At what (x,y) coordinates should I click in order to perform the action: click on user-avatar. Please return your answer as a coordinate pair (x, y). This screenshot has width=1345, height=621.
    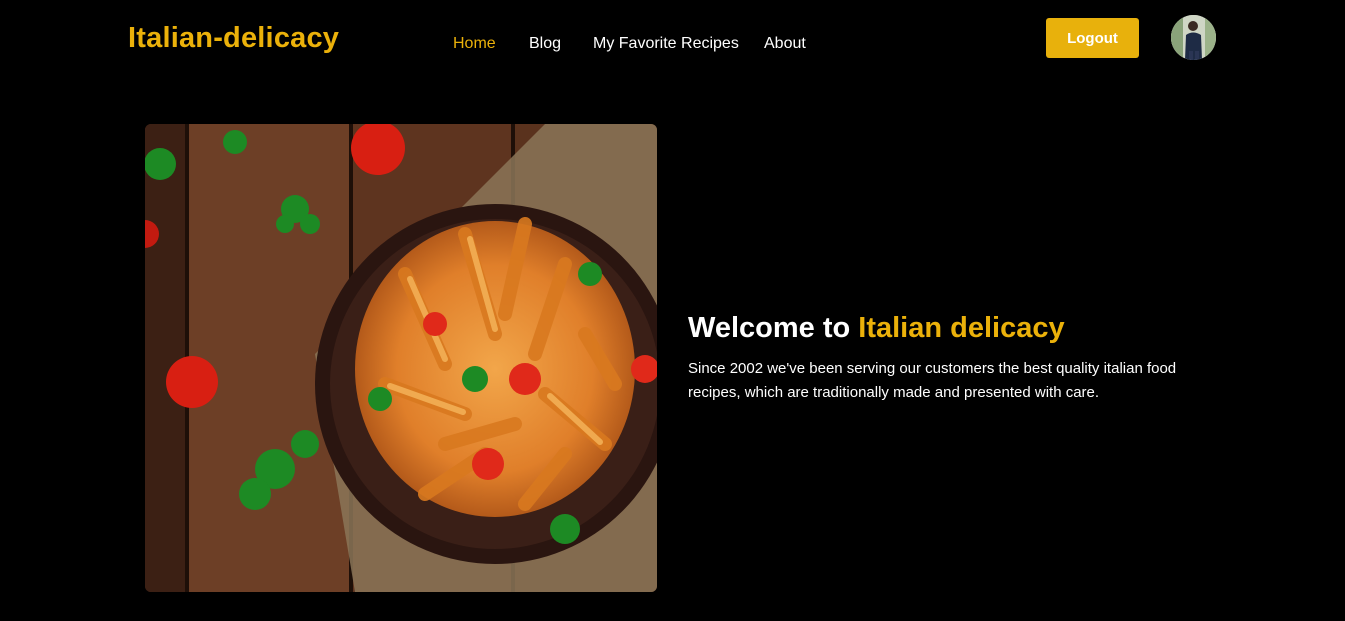
    Looking at the image, I should click on (1193, 37).